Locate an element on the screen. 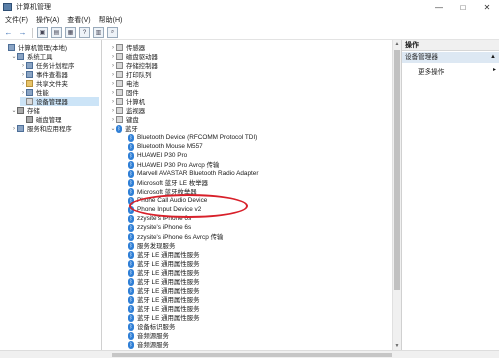 This screenshot has width=499, height=358. bluetooth-device-item: ᛒ HUAWEI P30 Pro is located at coordinates (154, 155).